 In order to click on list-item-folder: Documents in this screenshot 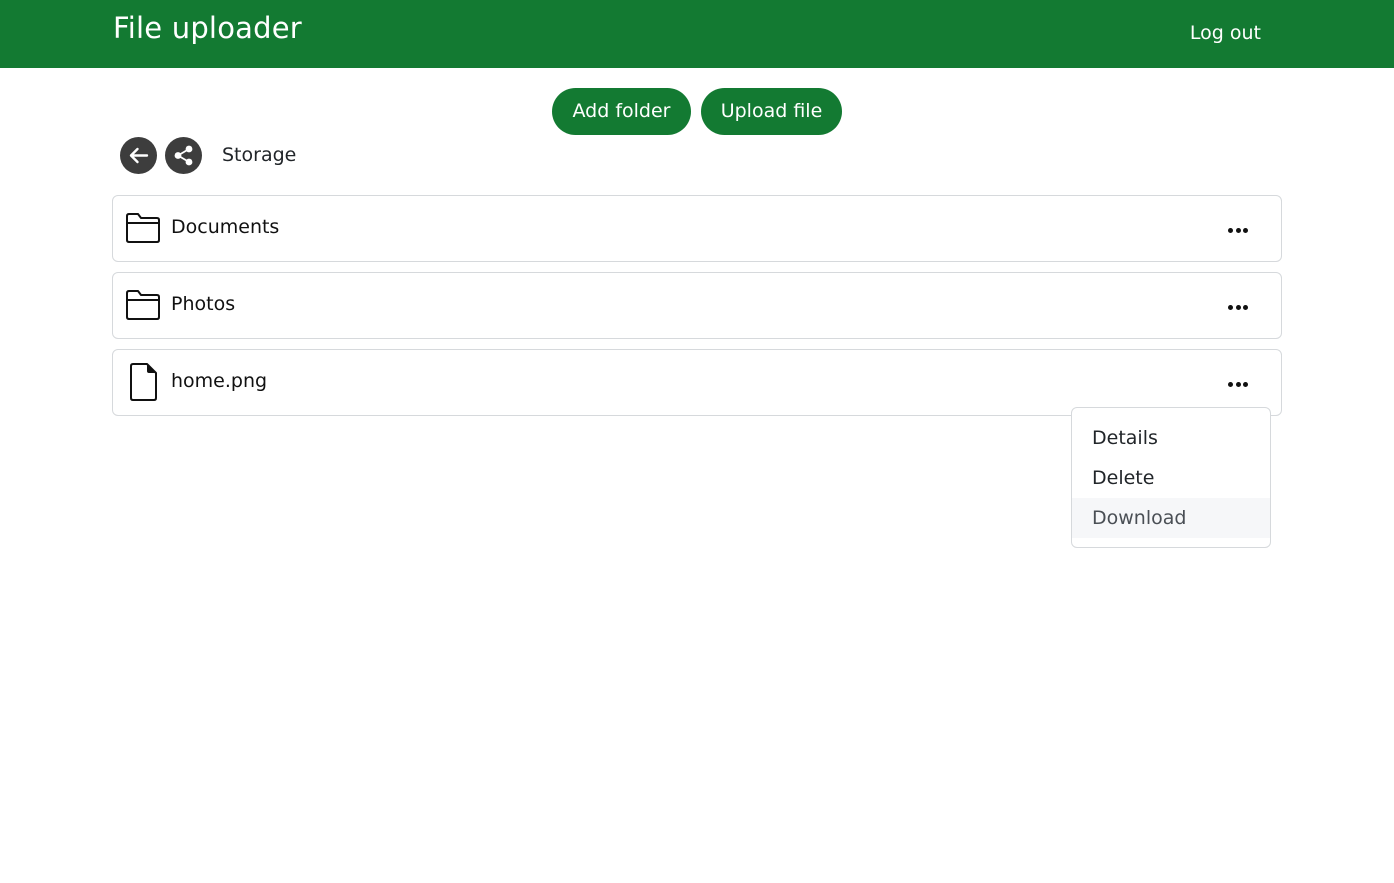, I will do `click(697, 228)`.